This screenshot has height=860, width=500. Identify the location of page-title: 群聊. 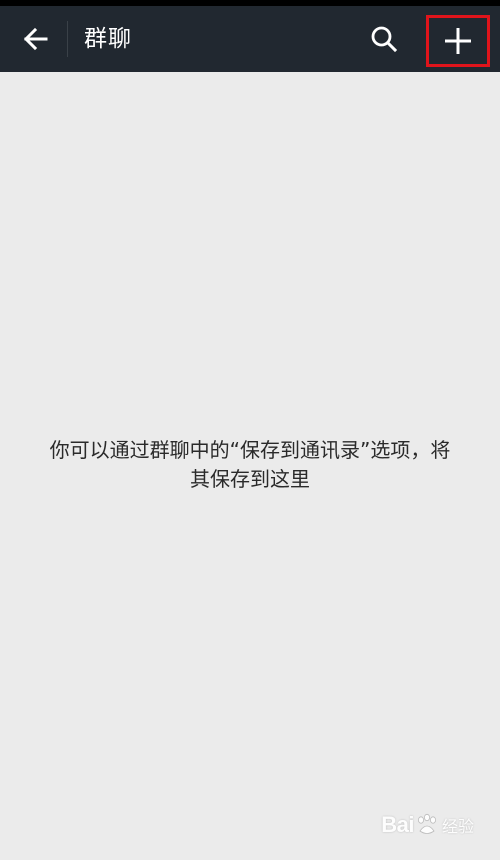
(108, 39).